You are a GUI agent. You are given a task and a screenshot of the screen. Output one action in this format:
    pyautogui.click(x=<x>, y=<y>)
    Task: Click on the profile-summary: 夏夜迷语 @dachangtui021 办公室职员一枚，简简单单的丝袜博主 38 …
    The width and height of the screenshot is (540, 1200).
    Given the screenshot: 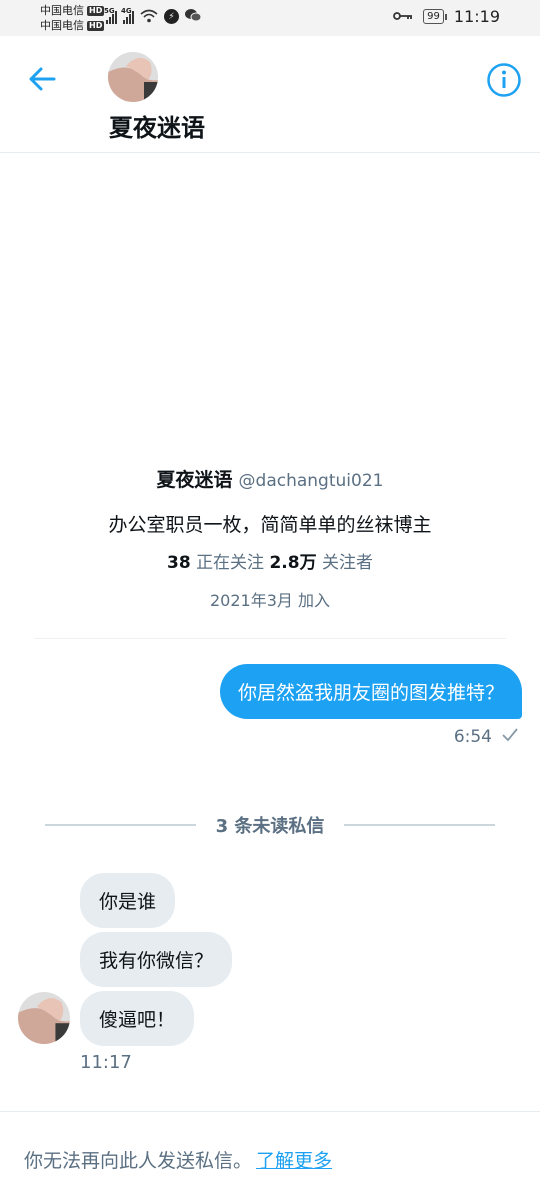 What is the action you would take?
    pyautogui.click(x=270, y=538)
    